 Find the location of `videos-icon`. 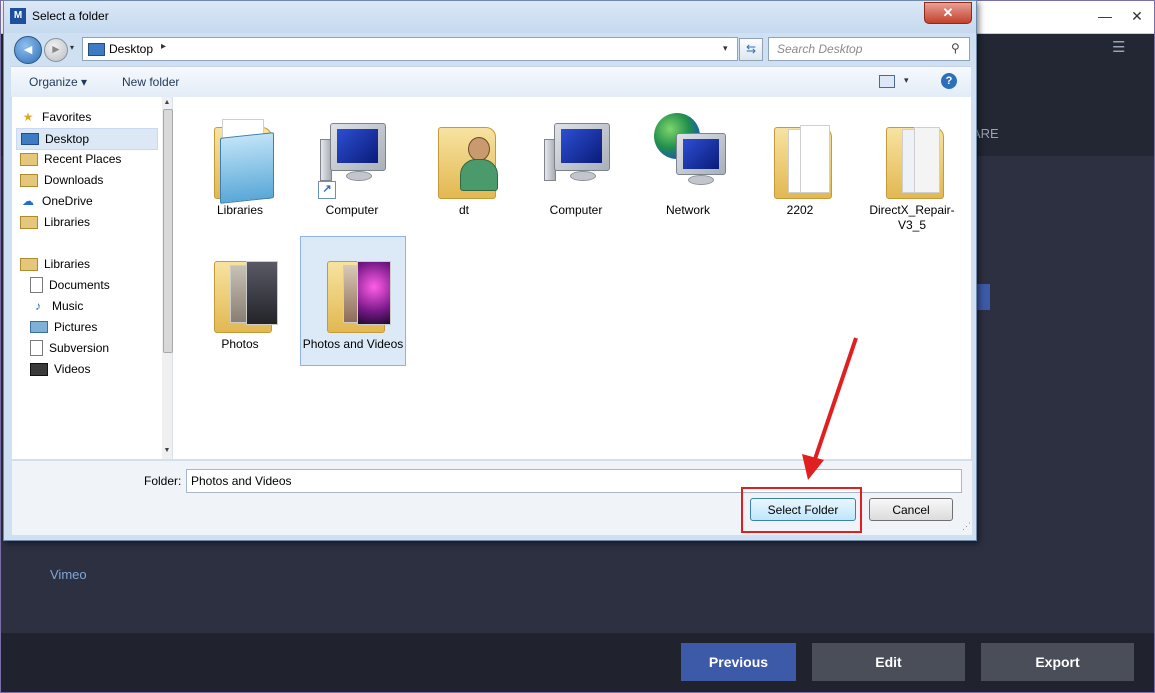

videos-icon is located at coordinates (39, 369).